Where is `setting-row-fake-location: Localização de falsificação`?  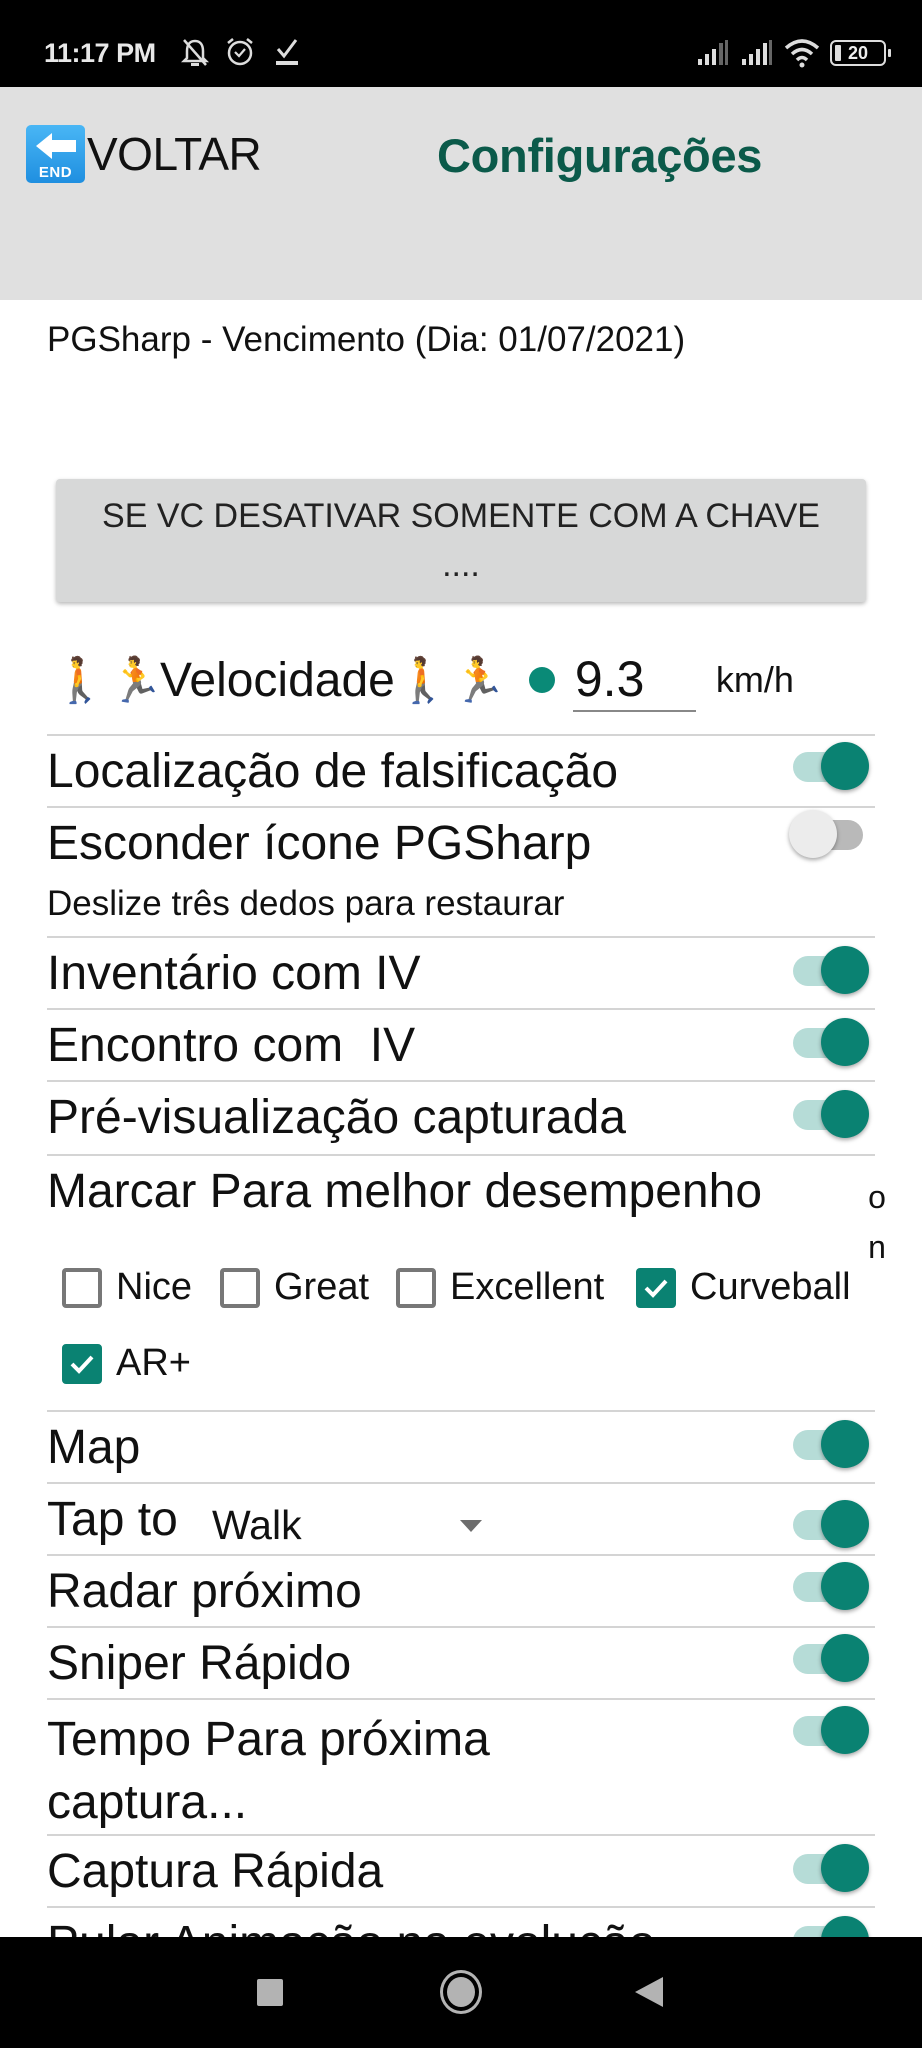 setting-row-fake-location: Localização de falsificação is located at coordinates (461, 770).